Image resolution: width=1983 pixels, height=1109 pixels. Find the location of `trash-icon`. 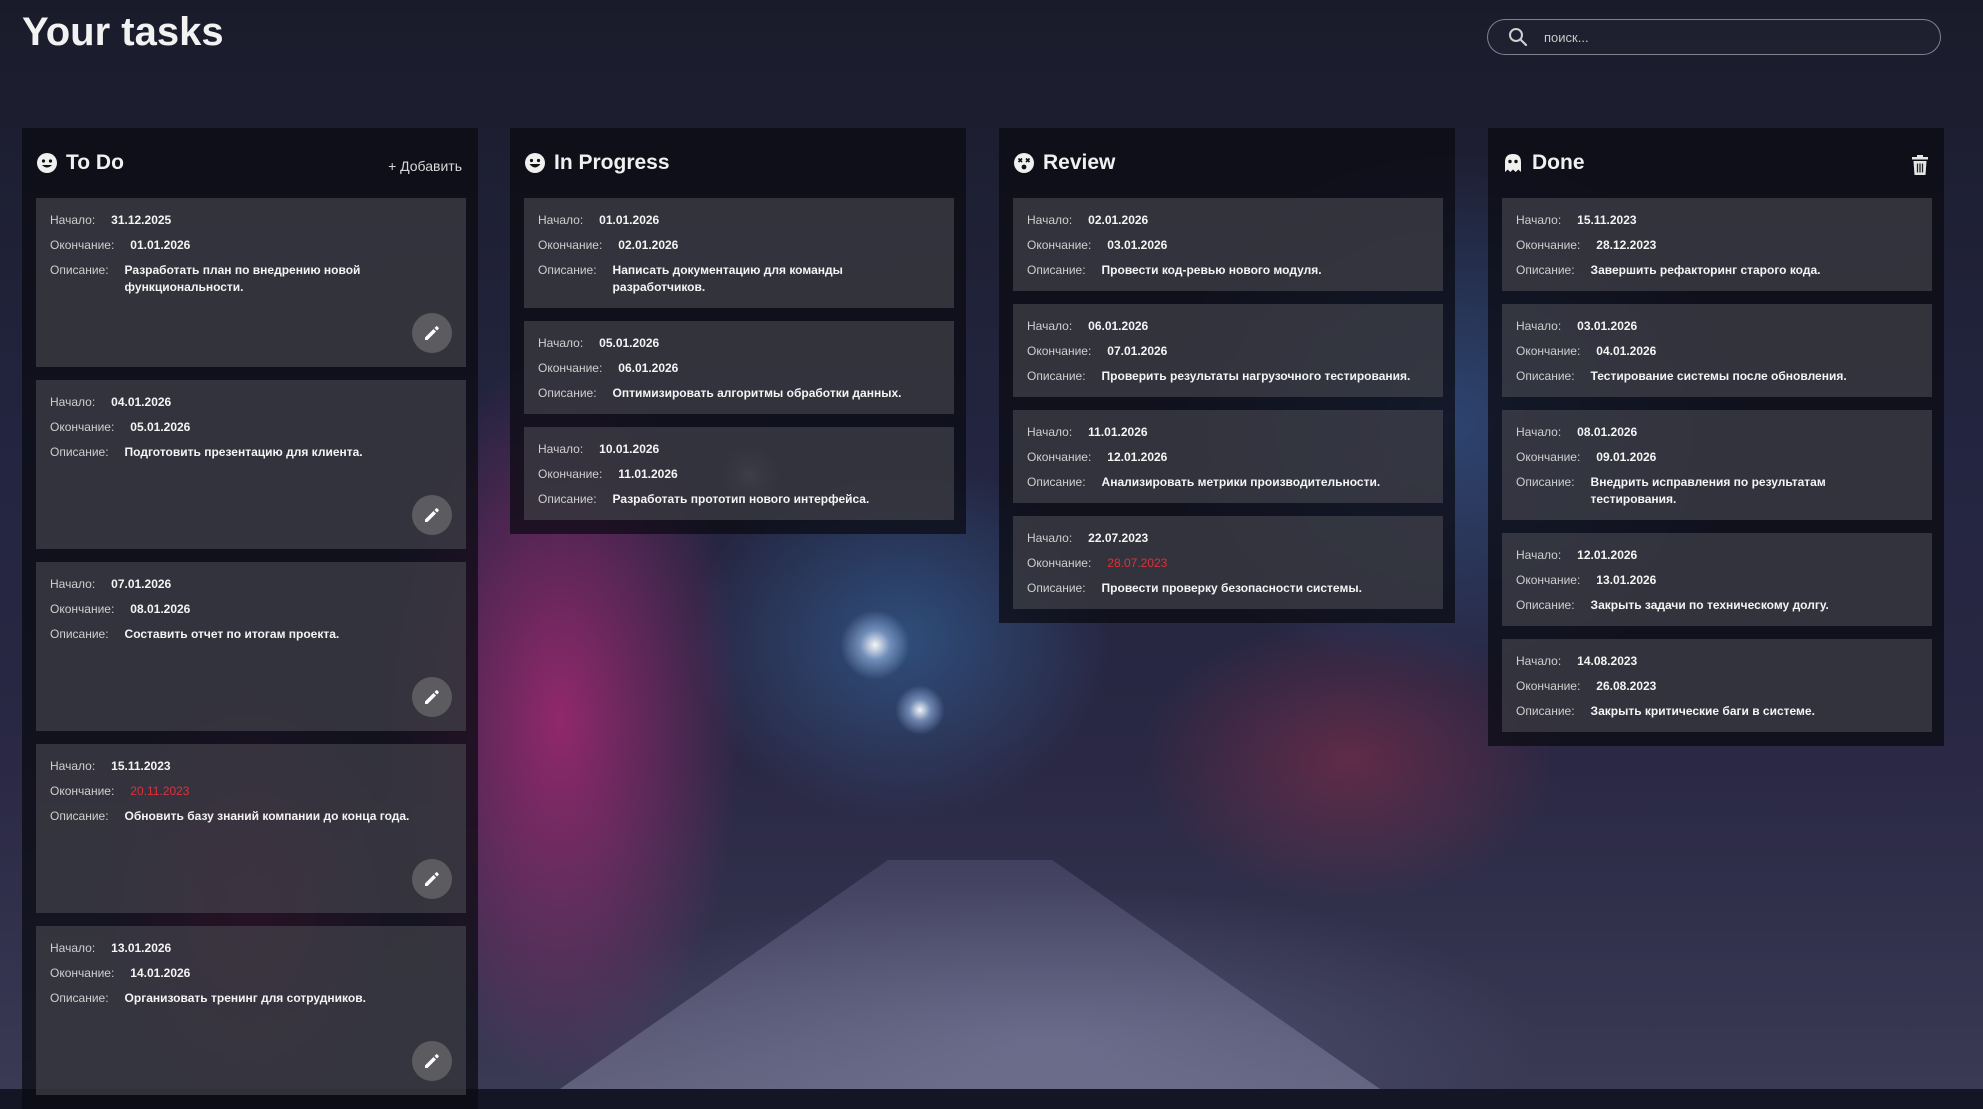

trash-icon is located at coordinates (1920, 165).